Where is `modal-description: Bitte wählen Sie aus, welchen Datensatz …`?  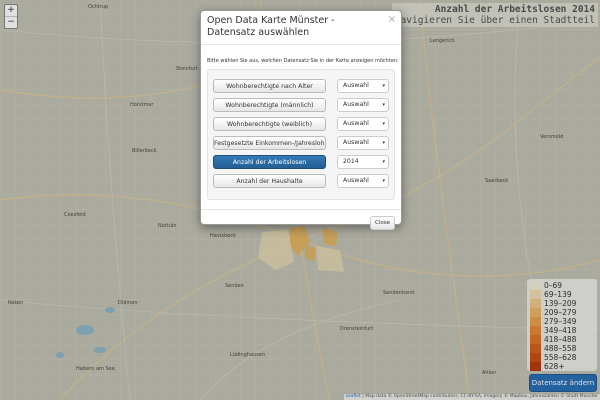 modal-description: Bitte wählen Sie aus, welchen Datensatz … is located at coordinates (303, 61).